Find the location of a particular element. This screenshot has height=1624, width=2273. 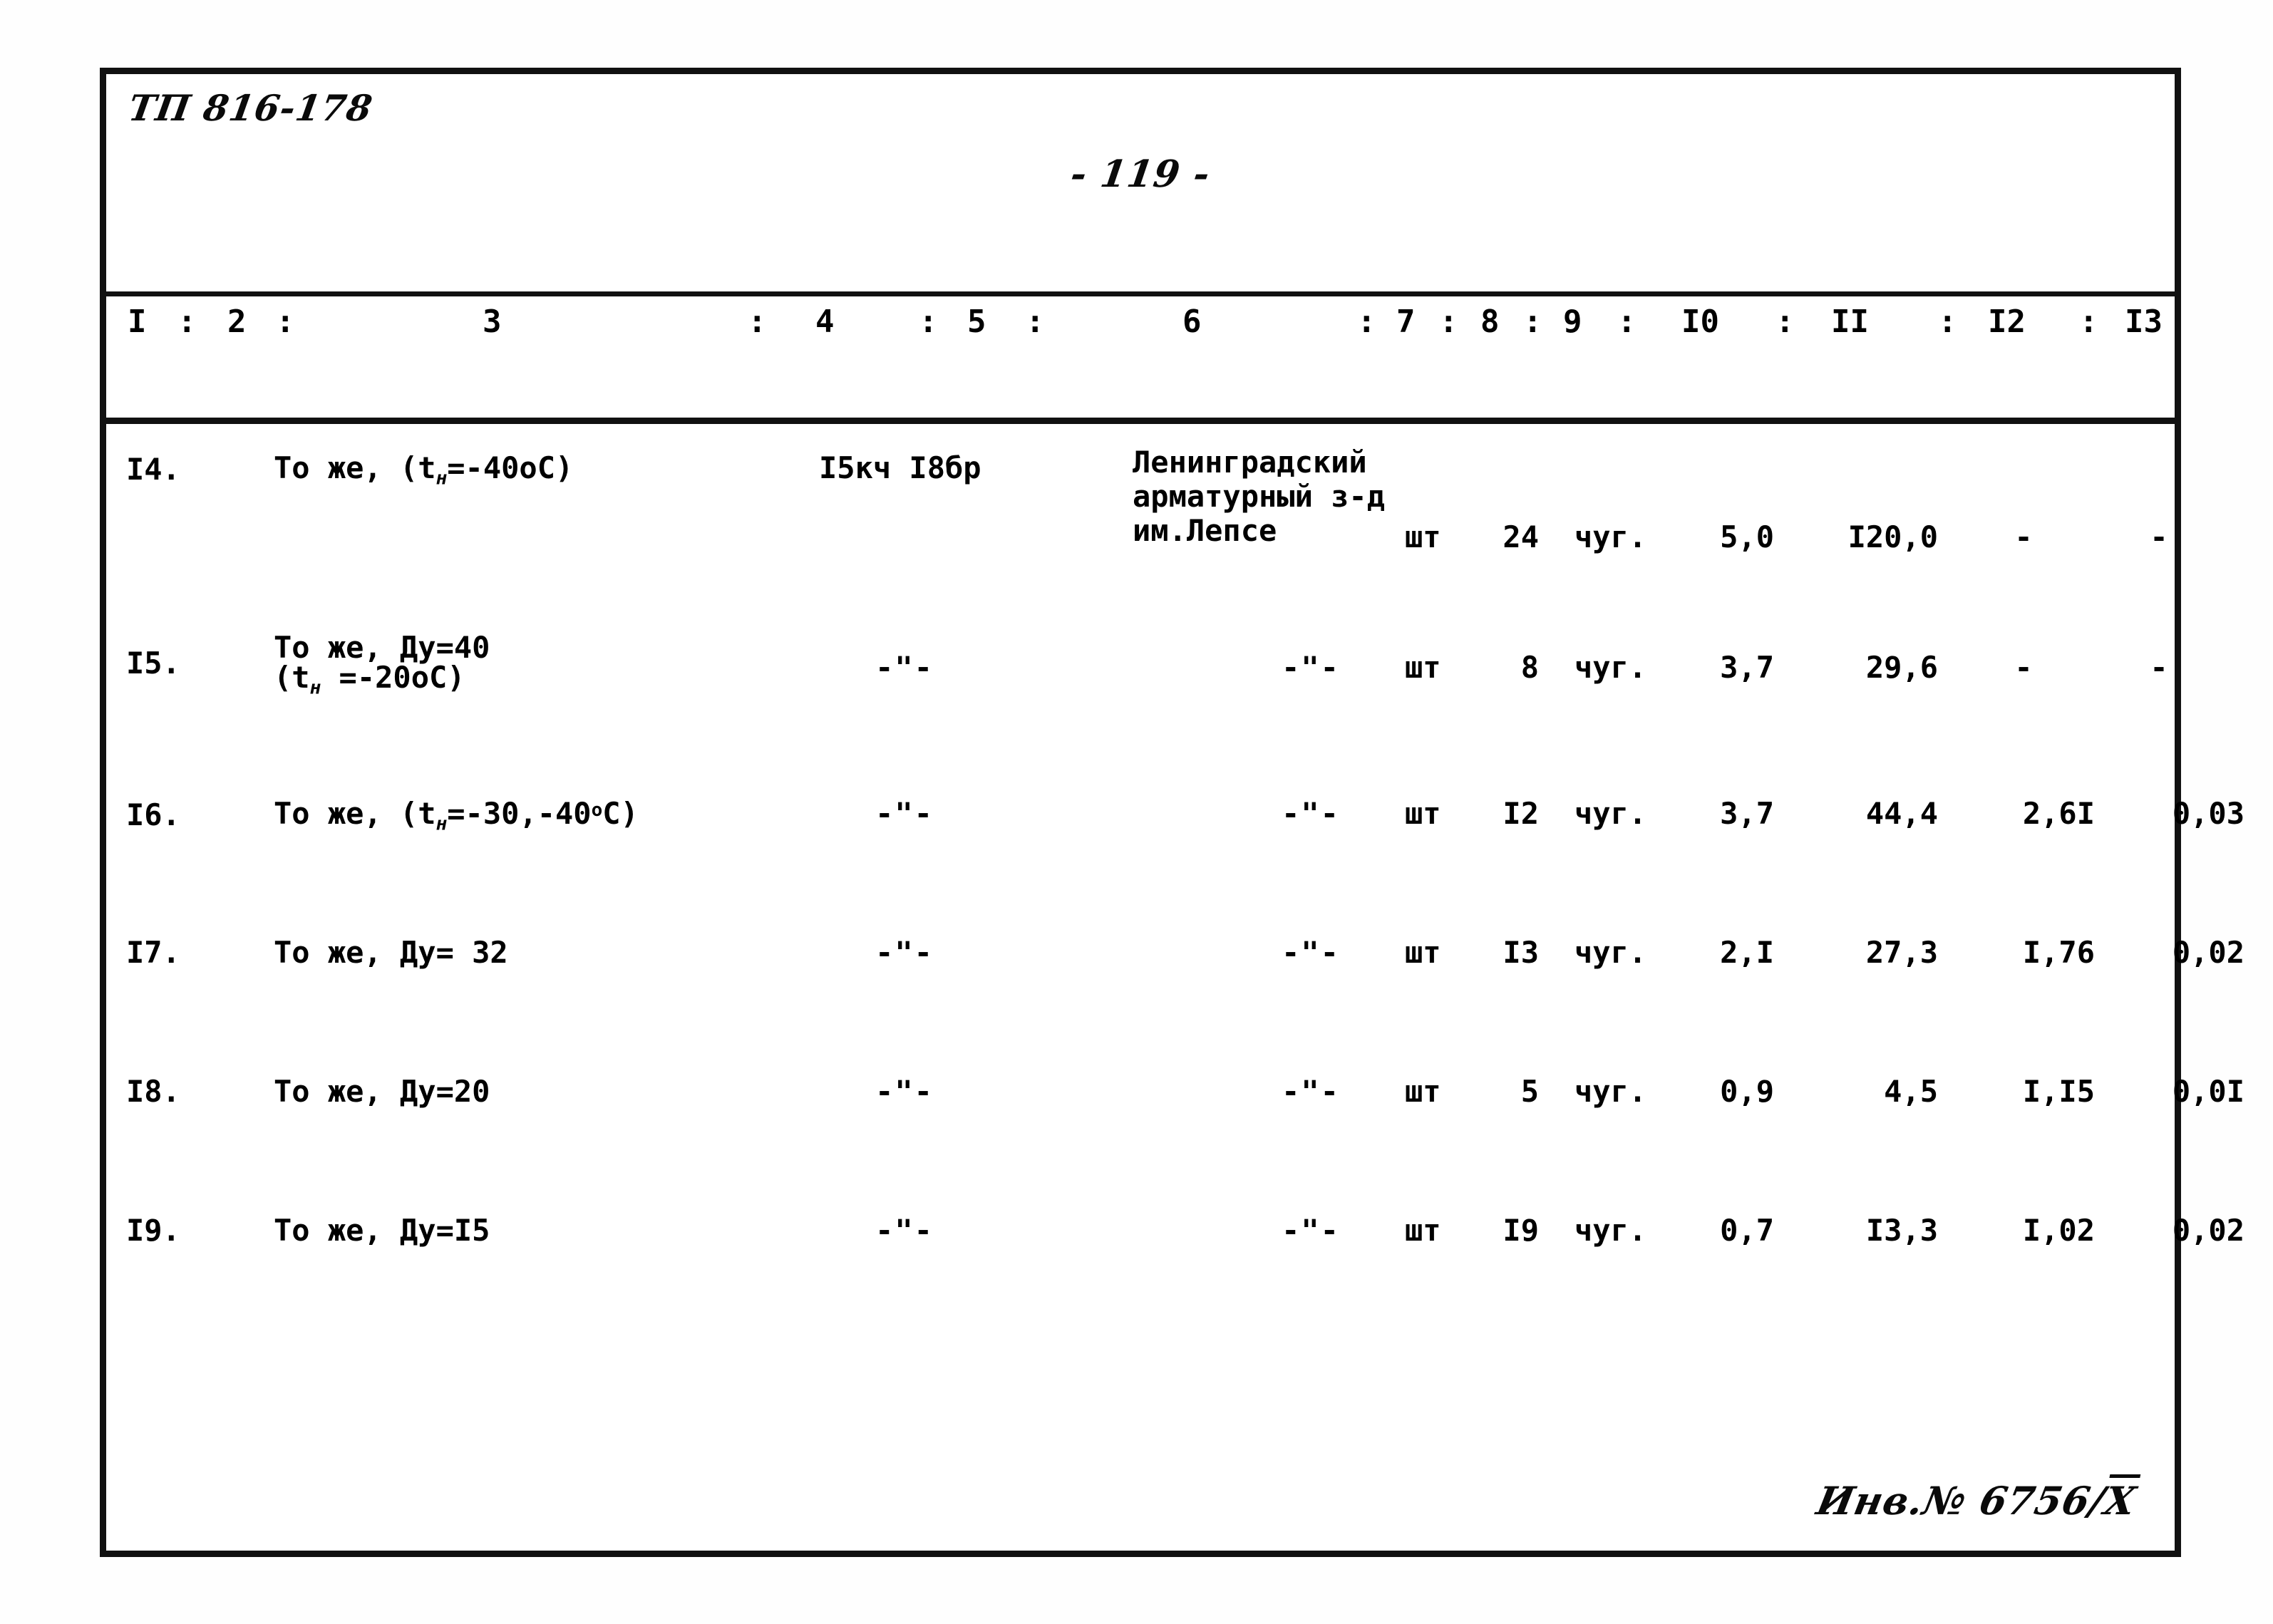

row-number: I8. is located at coordinates (153, 1091).